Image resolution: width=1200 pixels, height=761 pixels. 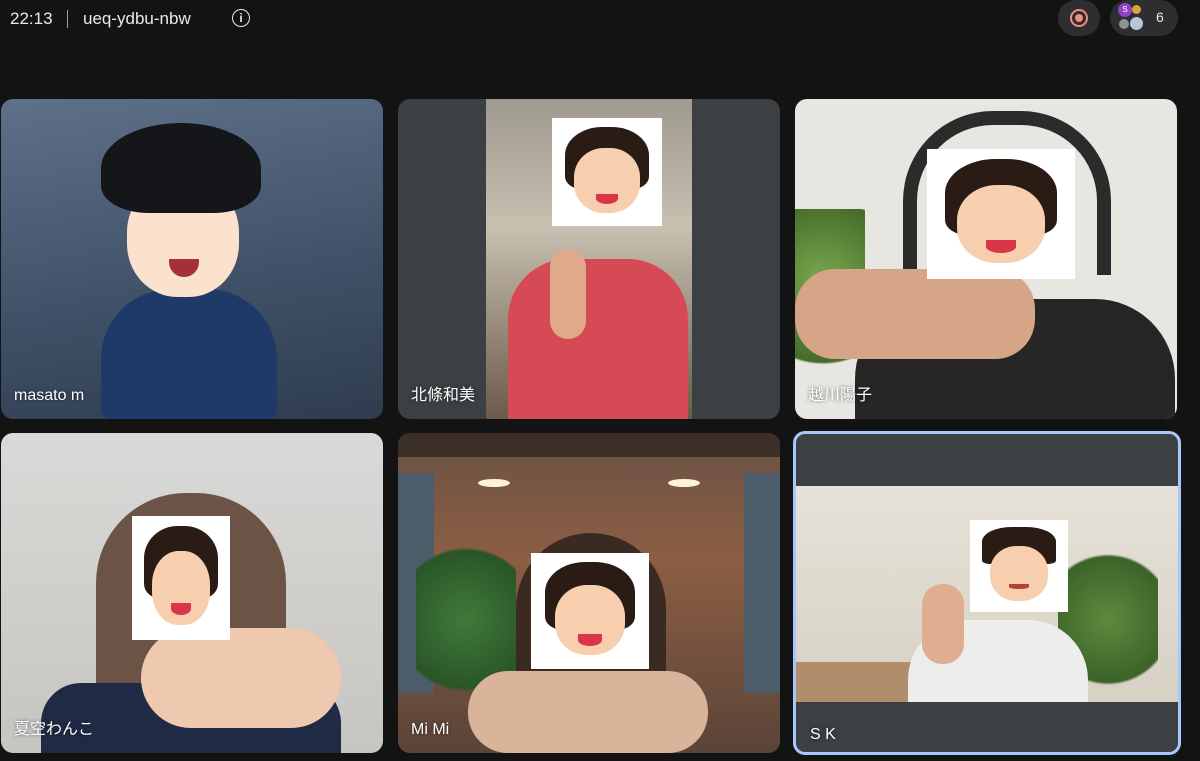 What do you see at coordinates (840, 395) in the screenshot?
I see `participant-name: 越川陽子` at bounding box center [840, 395].